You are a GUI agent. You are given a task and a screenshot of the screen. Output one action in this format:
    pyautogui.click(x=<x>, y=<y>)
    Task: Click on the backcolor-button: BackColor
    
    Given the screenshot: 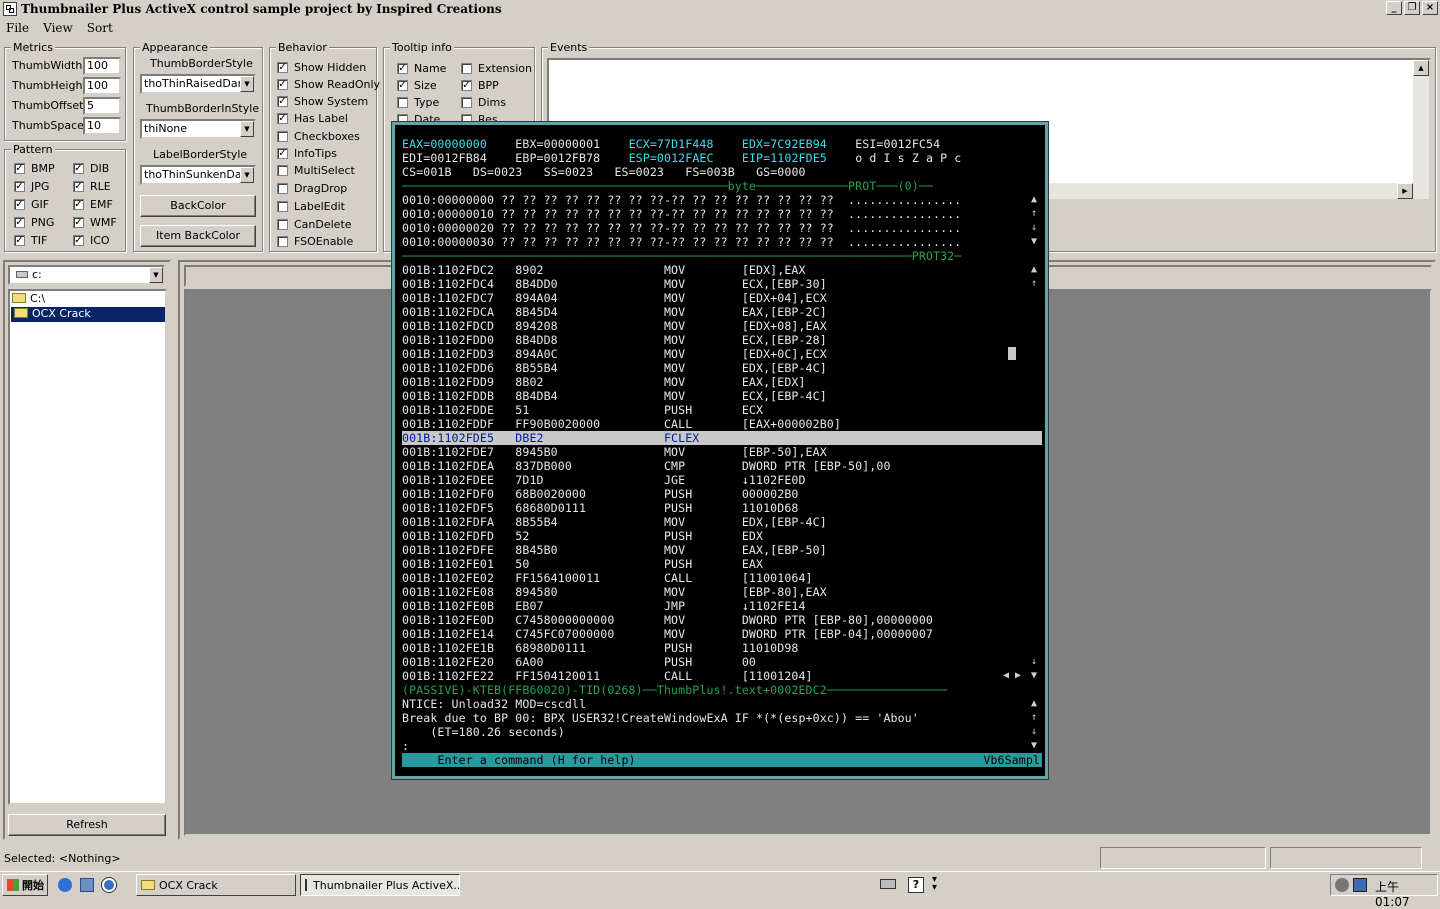 What is the action you would take?
    pyautogui.click(x=198, y=206)
    